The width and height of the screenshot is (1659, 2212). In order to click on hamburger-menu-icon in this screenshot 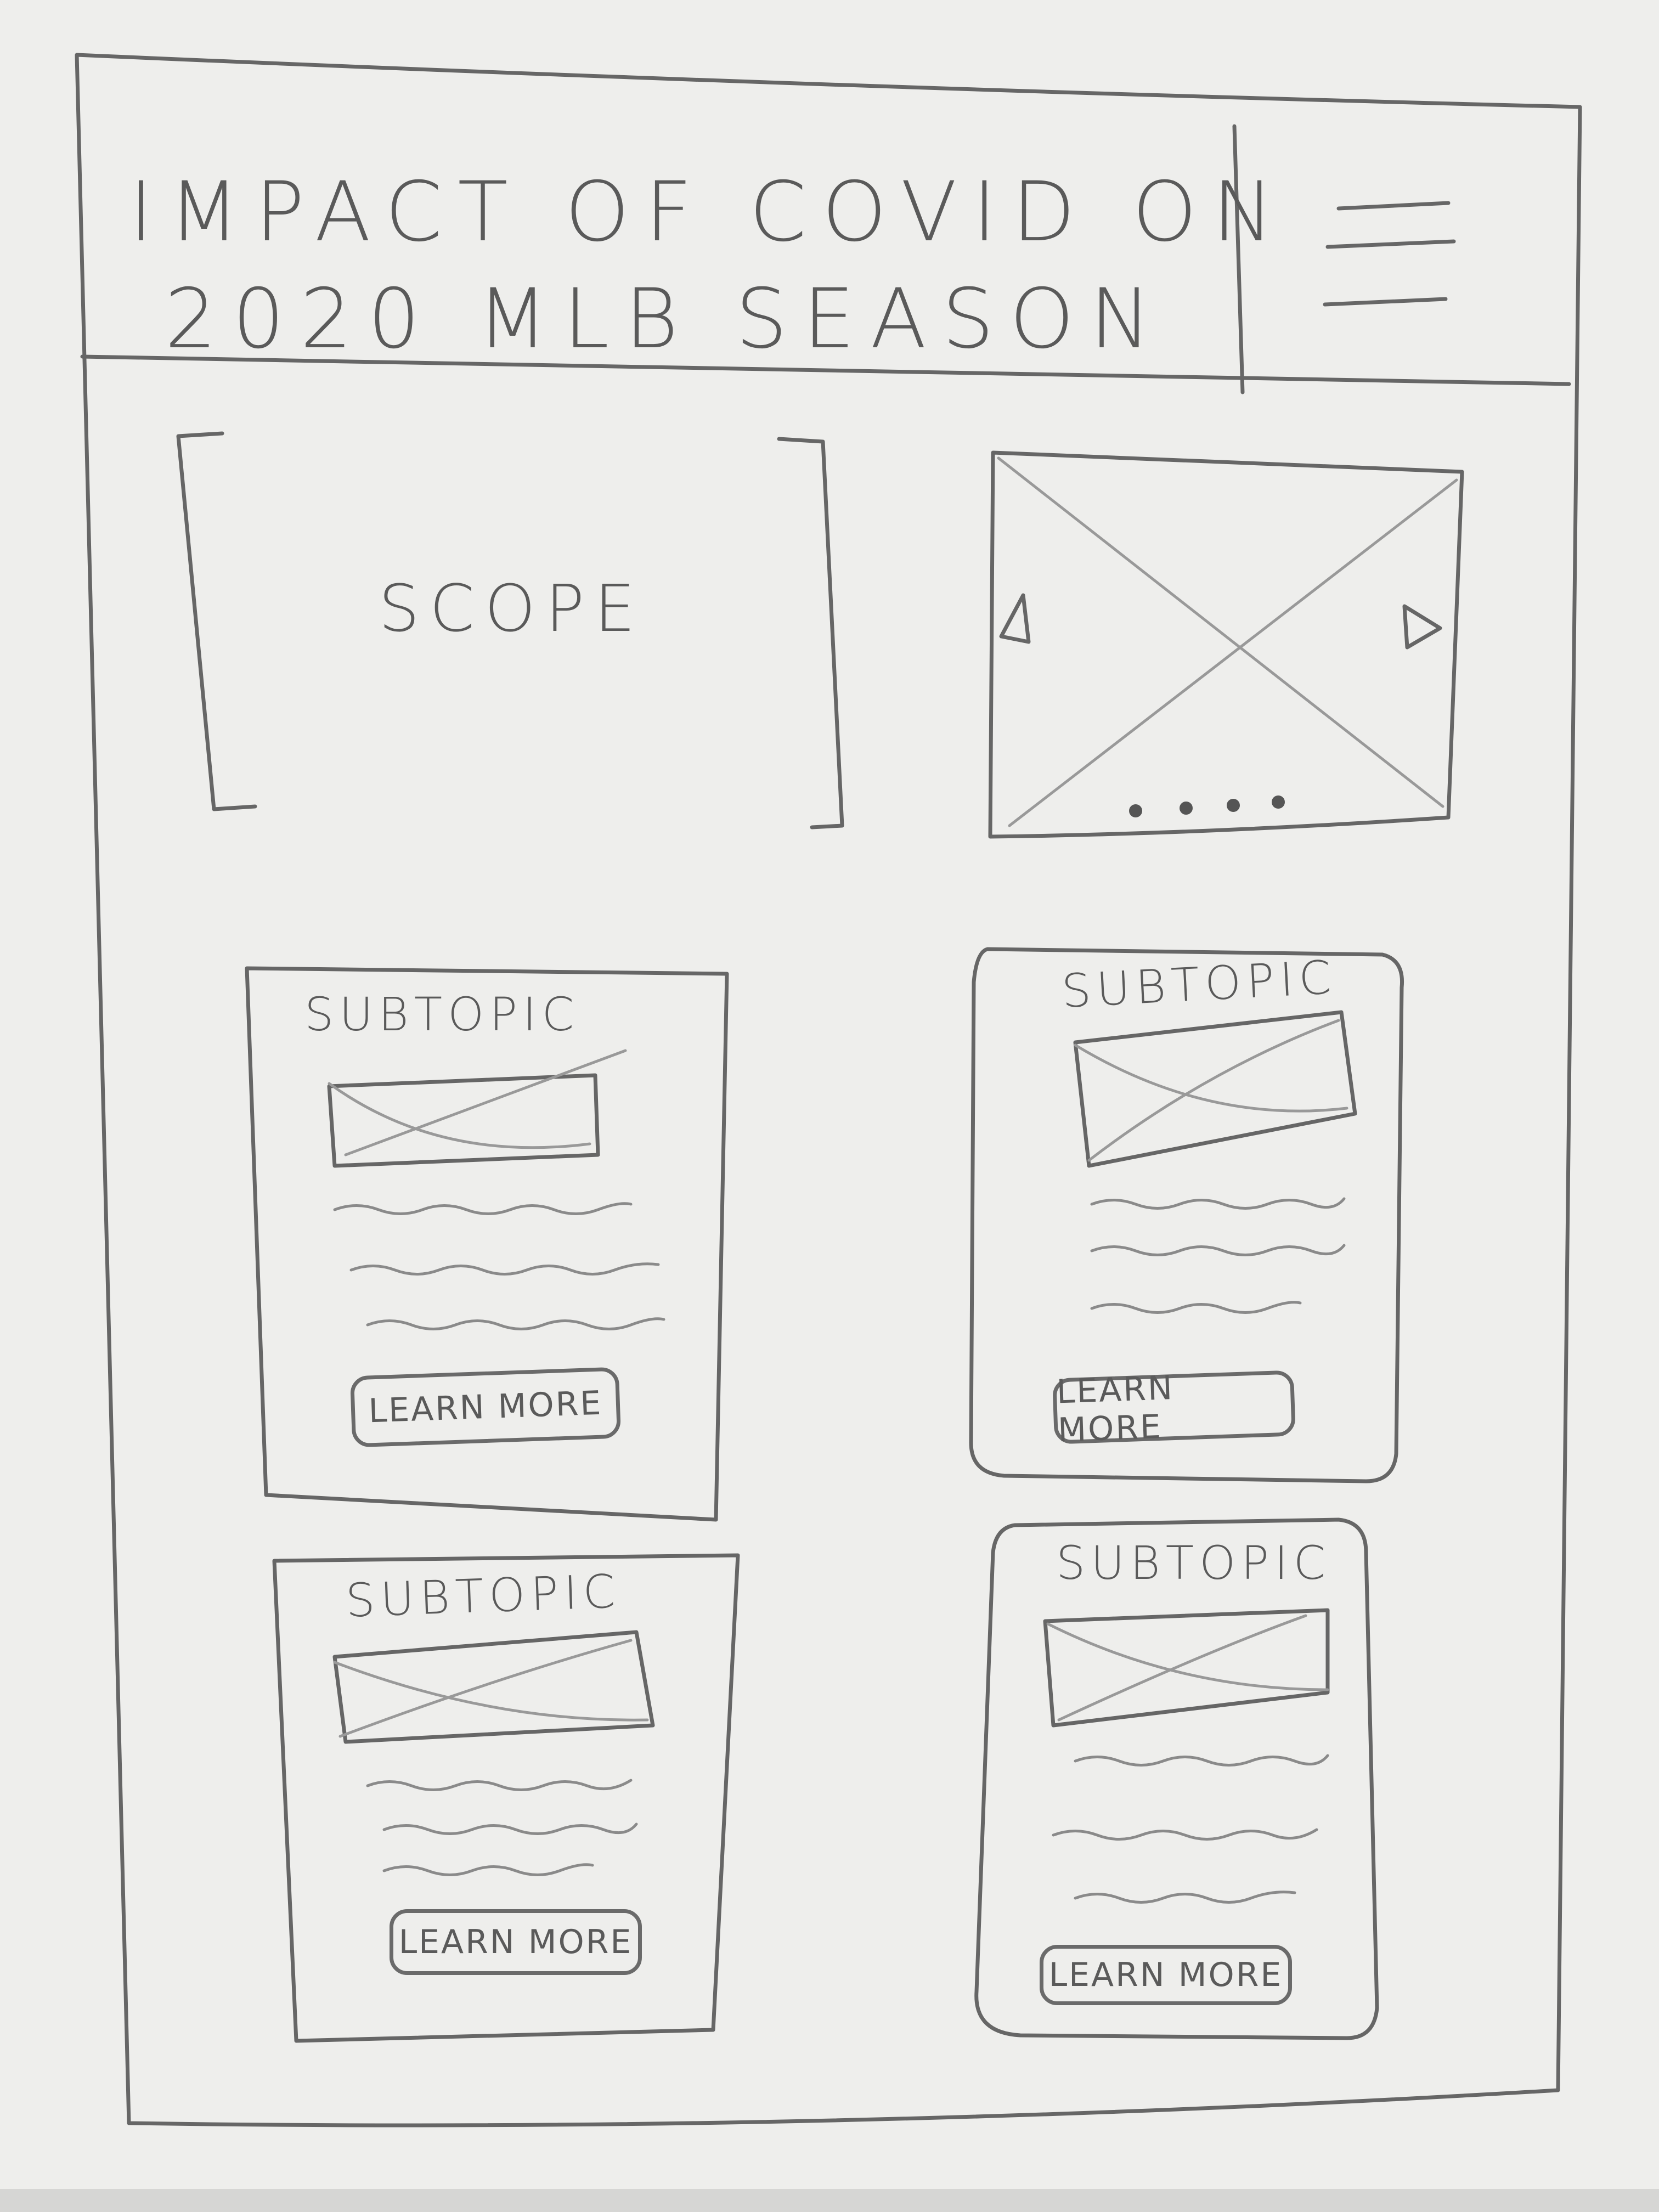, I will do `click(1390, 254)`.